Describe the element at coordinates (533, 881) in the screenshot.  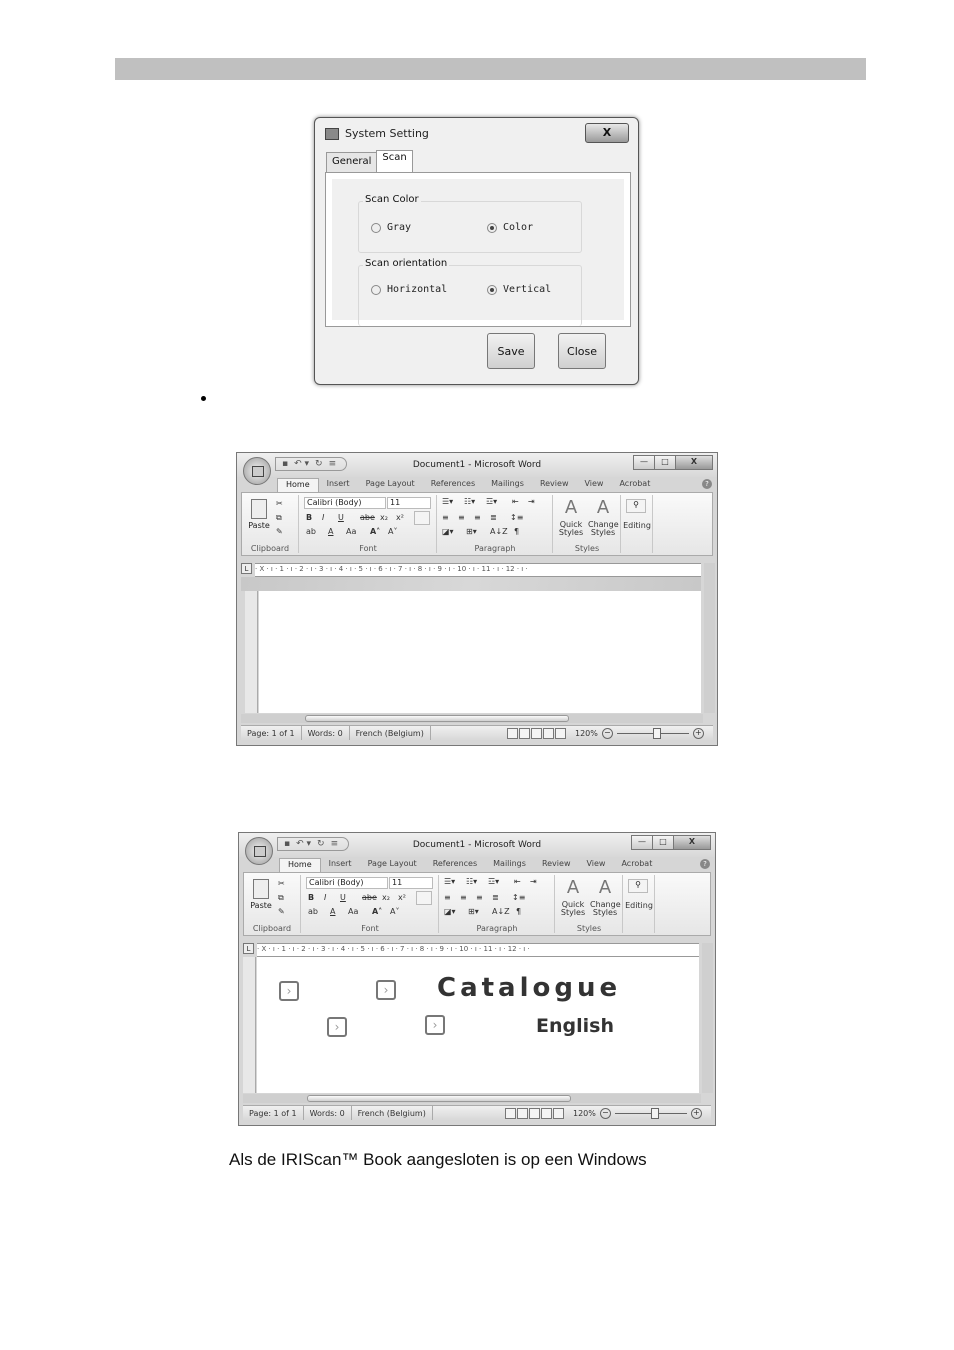
I see `increase-indent-button: ⇥` at that location.